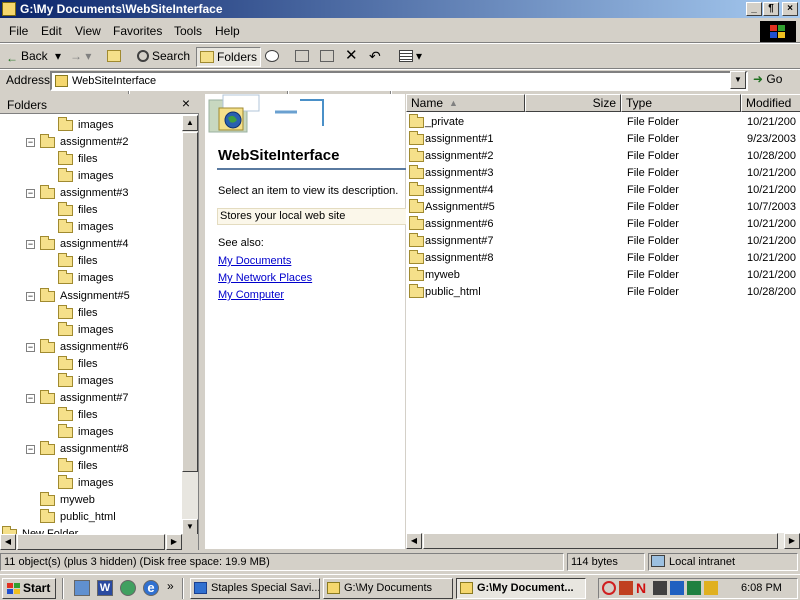 The width and height of the screenshot is (800, 600). What do you see at coordinates (251, 295) in the screenshot?
I see `link-my-computer: My Computer` at bounding box center [251, 295].